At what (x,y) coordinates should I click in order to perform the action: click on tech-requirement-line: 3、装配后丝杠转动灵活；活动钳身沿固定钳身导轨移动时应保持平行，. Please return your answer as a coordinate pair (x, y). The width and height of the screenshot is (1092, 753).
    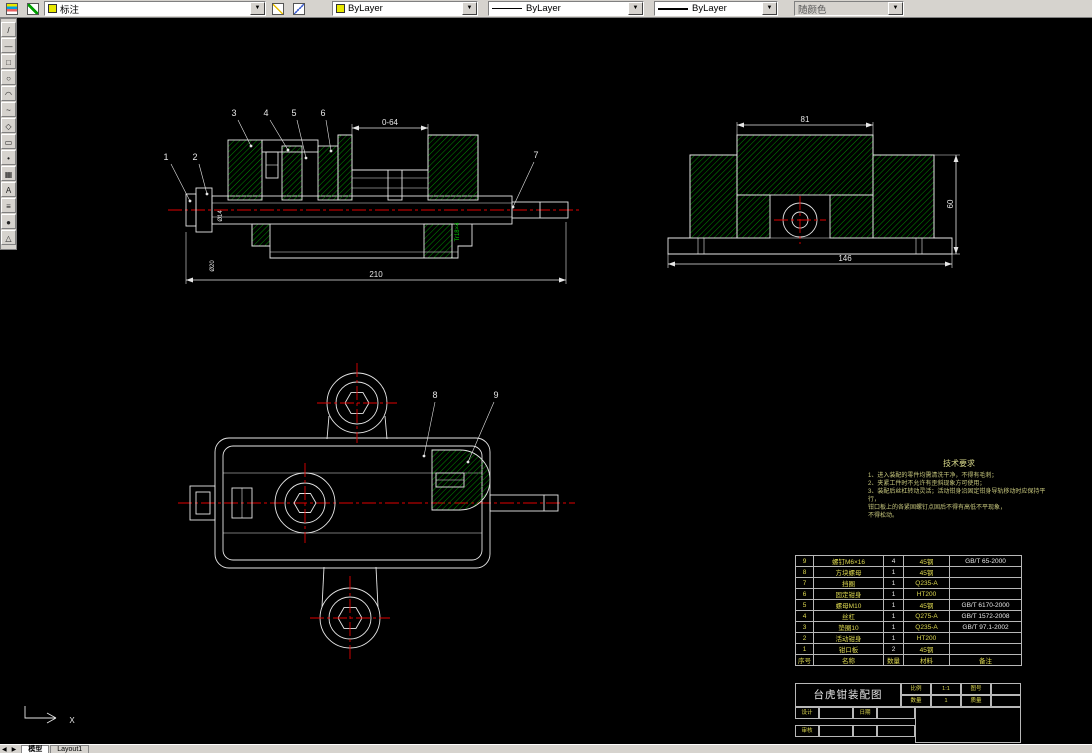
    Looking at the image, I should click on (957, 496).